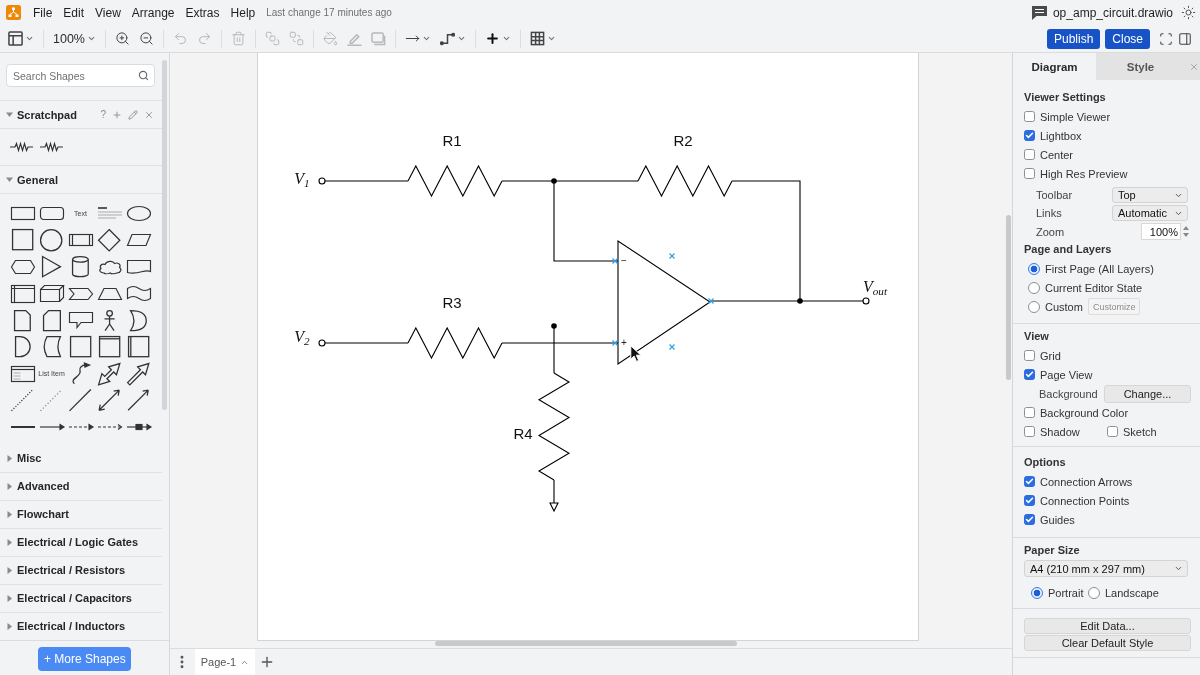 The height and width of the screenshot is (675, 1200). What do you see at coordinates (138, 320) in the screenshot?
I see `crescent-icon` at bounding box center [138, 320].